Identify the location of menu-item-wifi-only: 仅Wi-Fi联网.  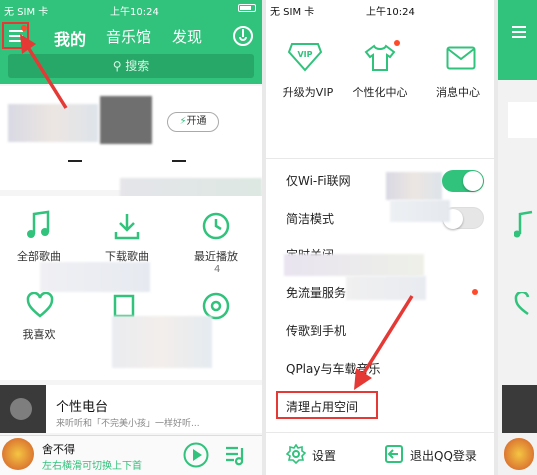
(318, 180).